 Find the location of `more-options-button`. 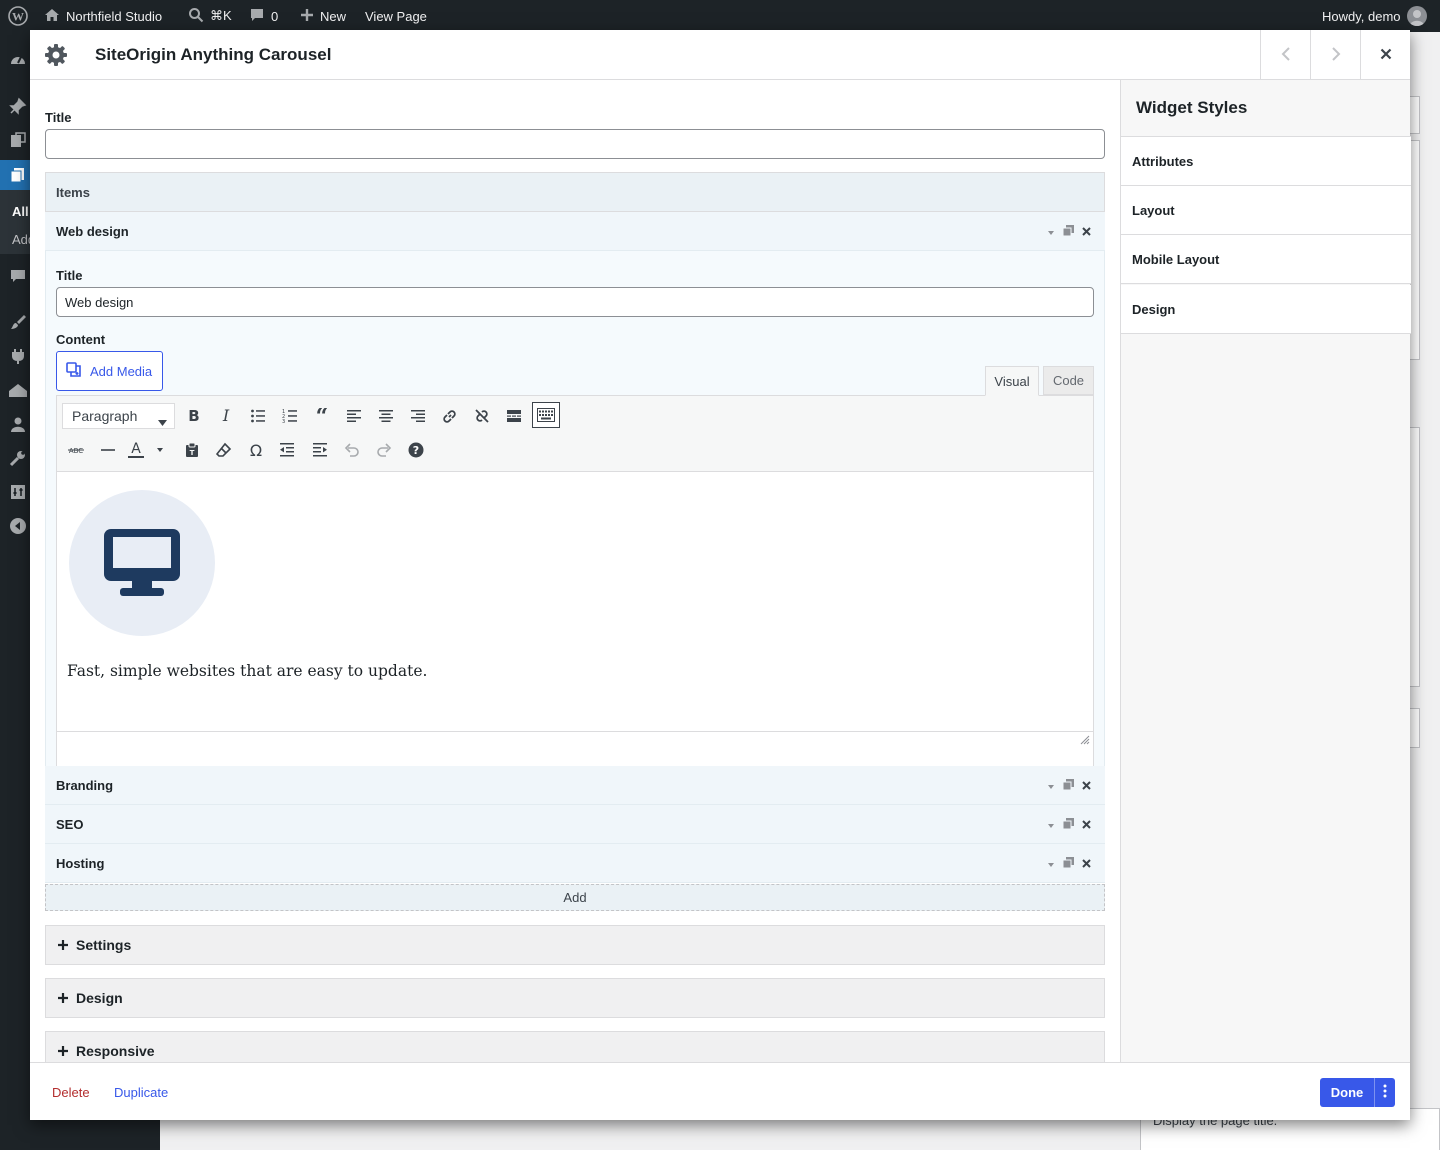

more-options-button is located at coordinates (1384, 1092).